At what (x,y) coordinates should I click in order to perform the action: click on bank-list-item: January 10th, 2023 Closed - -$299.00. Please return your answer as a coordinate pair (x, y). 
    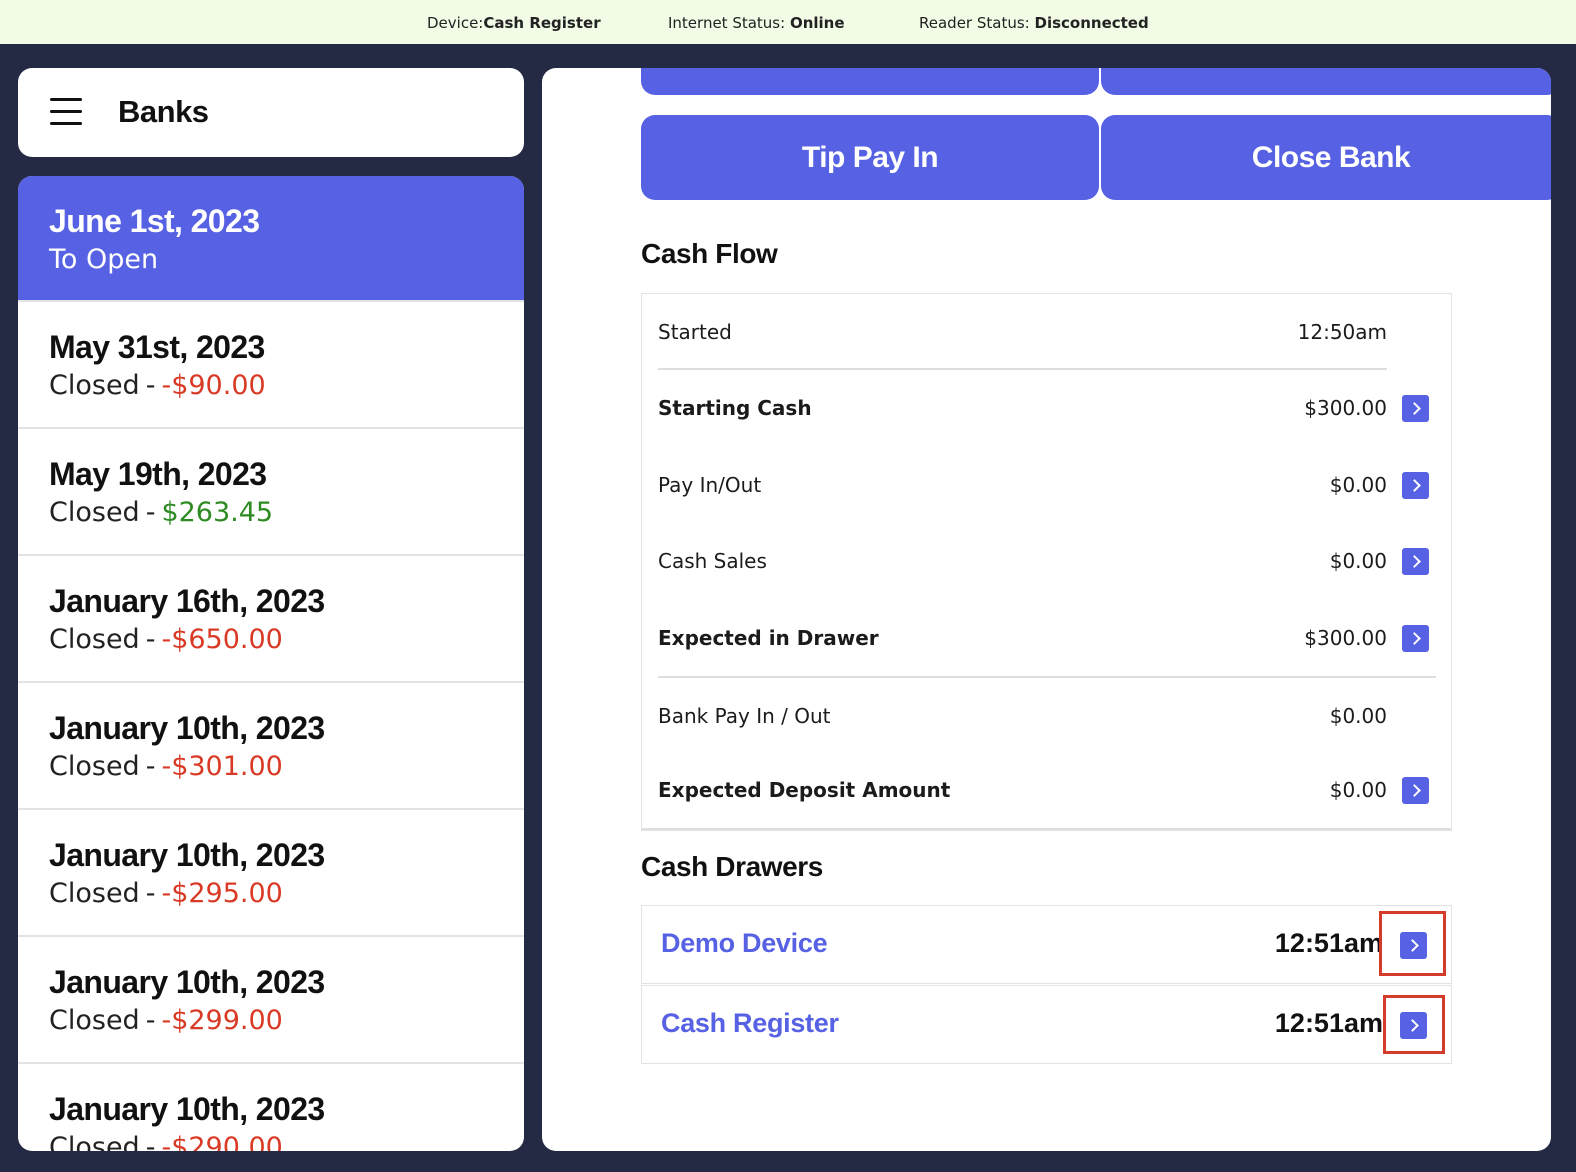
    Looking at the image, I should click on (271, 1000).